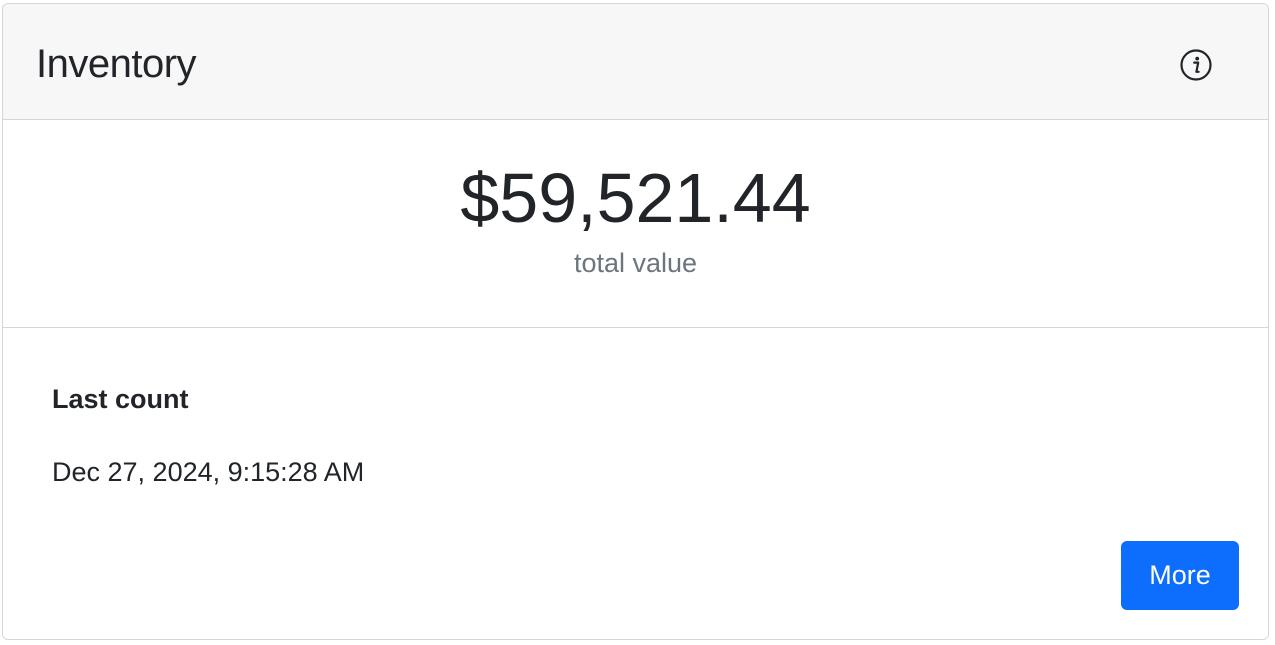  What do you see at coordinates (120, 399) in the screenshot?
I see `last-count-heading: Last count` at bounding box center [120, 399].